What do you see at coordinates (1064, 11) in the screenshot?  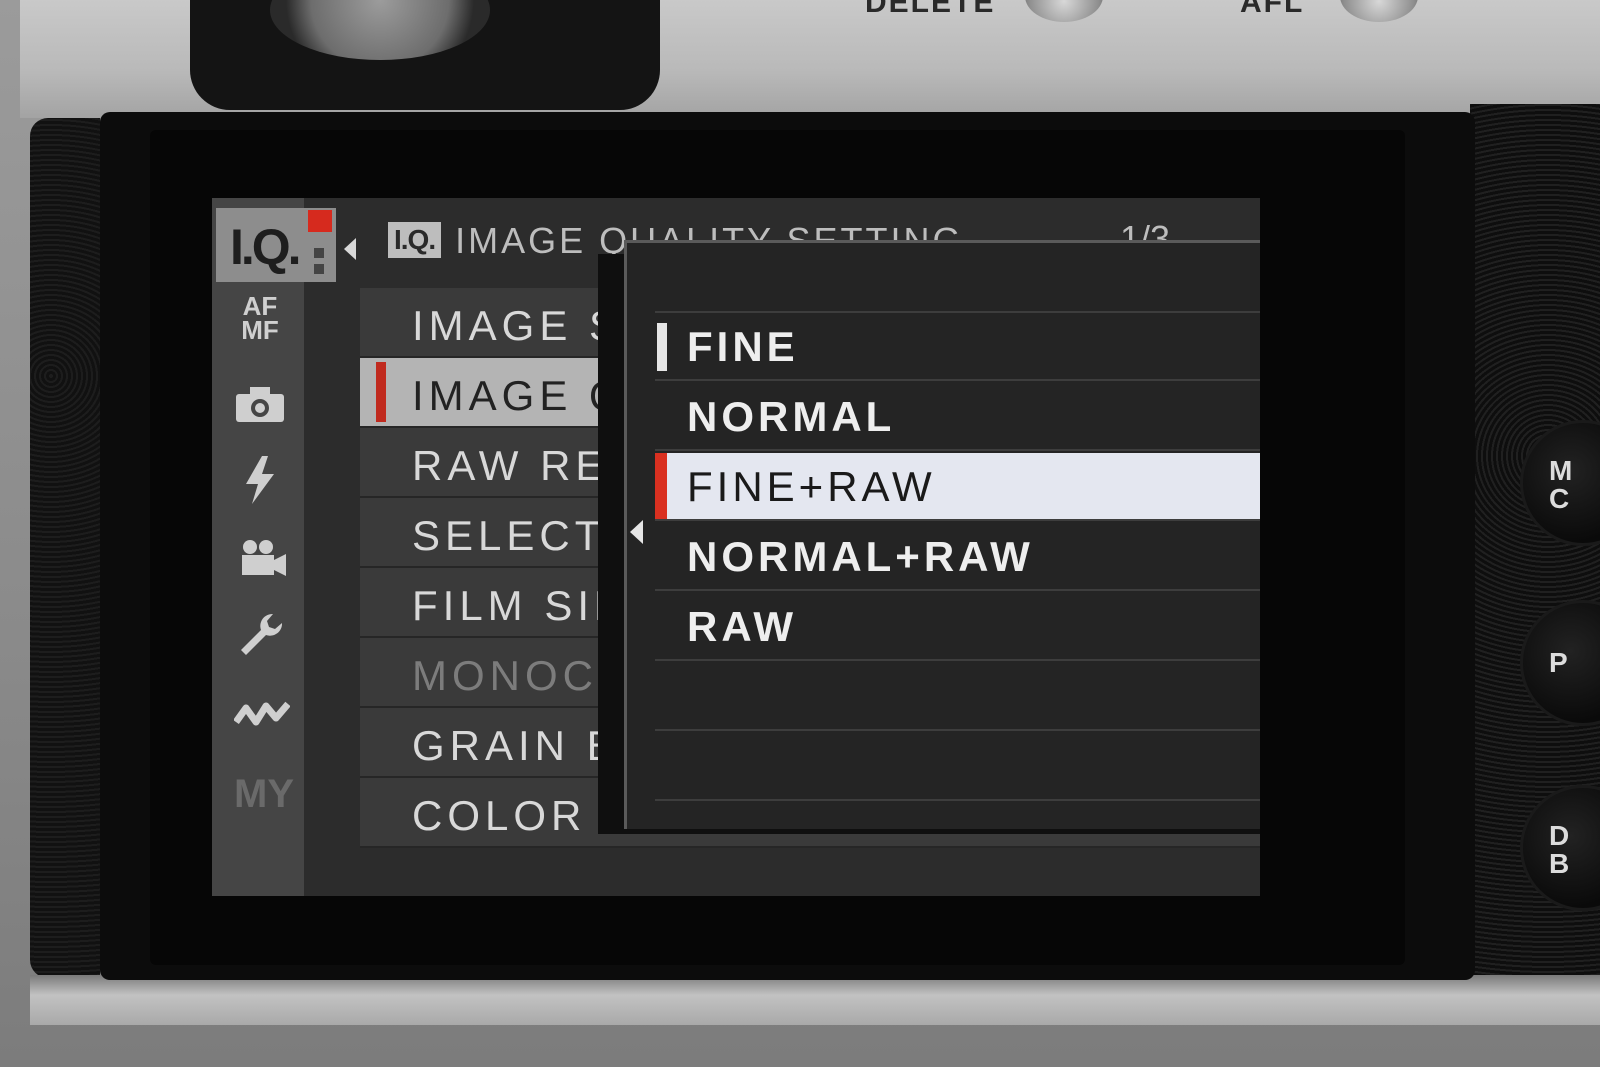 I see `delete-button` at bounding box center [1064, 11].